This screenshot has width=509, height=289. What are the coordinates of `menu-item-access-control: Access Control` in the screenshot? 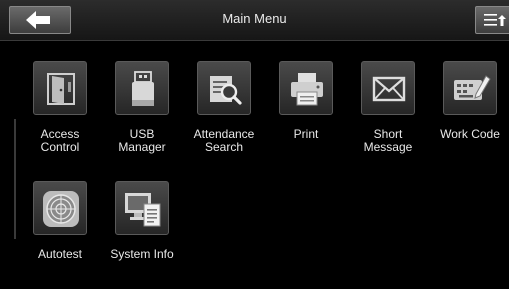 It's located at (60, 107).